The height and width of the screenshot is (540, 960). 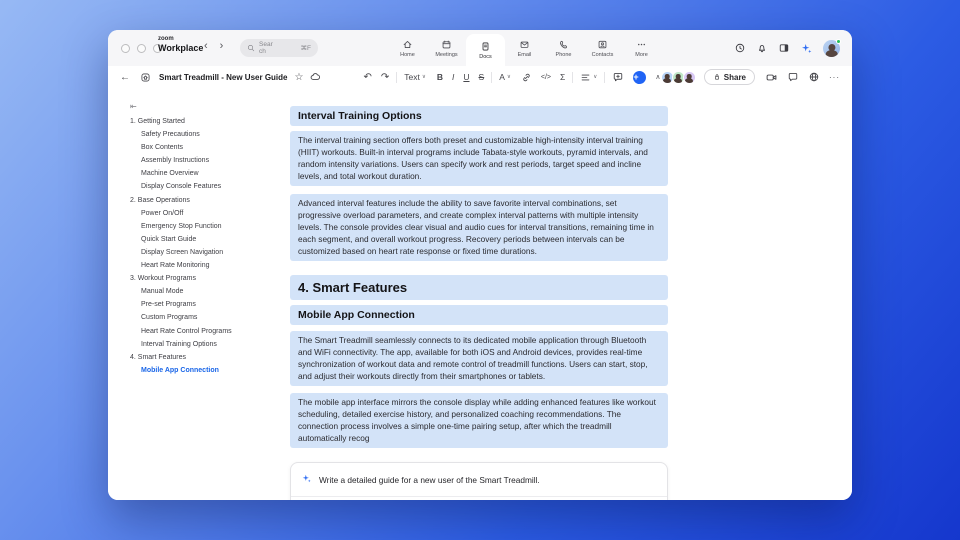 What do you see at coordinates (306, 480) in the screenshot?
I see `ai-sparkle-icon` at bounding box center [306, 480].